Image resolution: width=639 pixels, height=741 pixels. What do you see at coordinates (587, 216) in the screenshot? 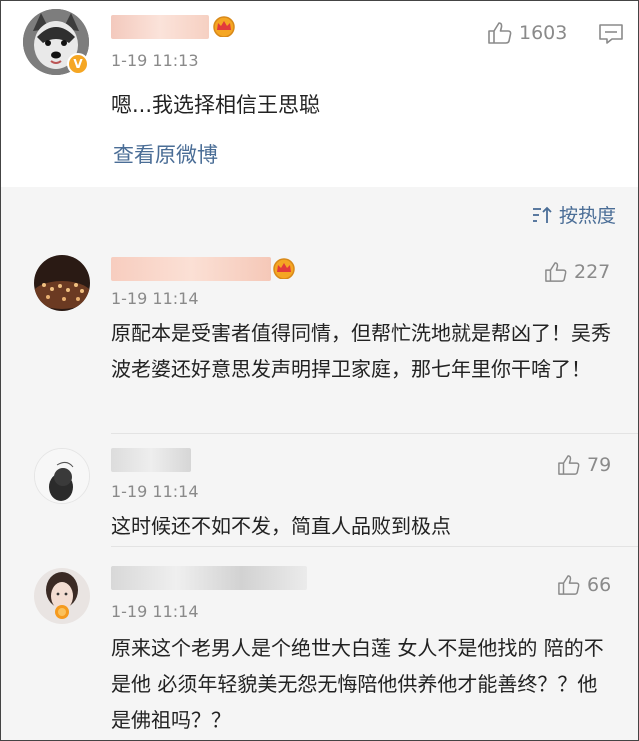
I see `sort-label: 按热度` at bounding box center [587, 216].